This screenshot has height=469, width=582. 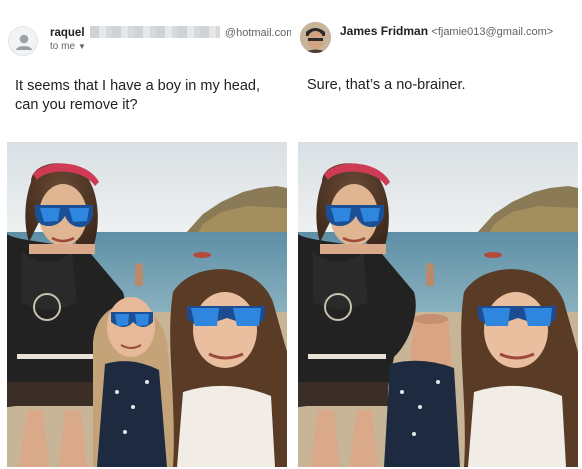 What do you see at coordinates (63, 46) in the screenshot?
I see `recipient-label: to me` at bounding box center [63, 46].